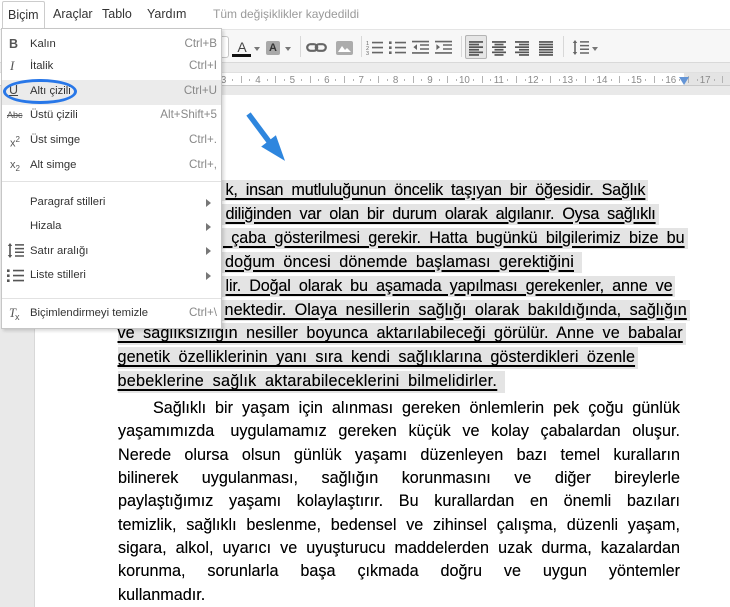 This screenshot has height=607, width=730. I want to click on svg-text: 3, so click(367, 53).